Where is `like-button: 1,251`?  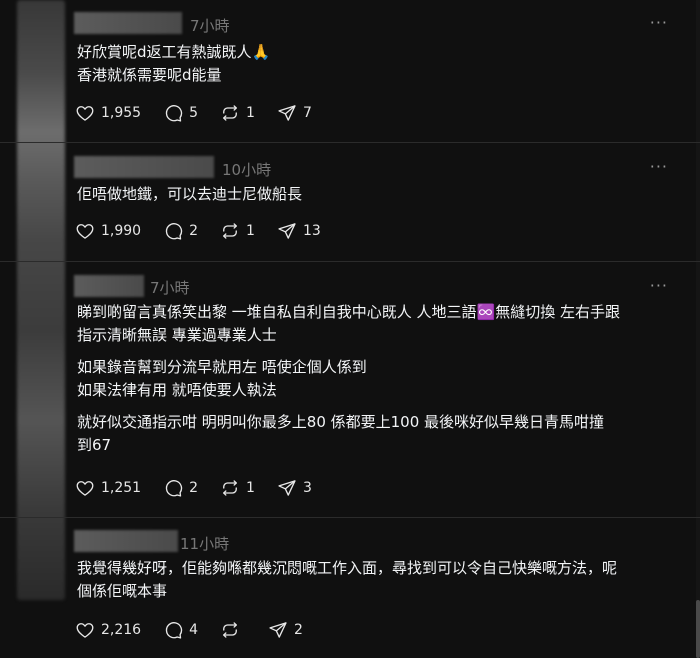
like-button: 1,251 is located at coordinates (108, 488).